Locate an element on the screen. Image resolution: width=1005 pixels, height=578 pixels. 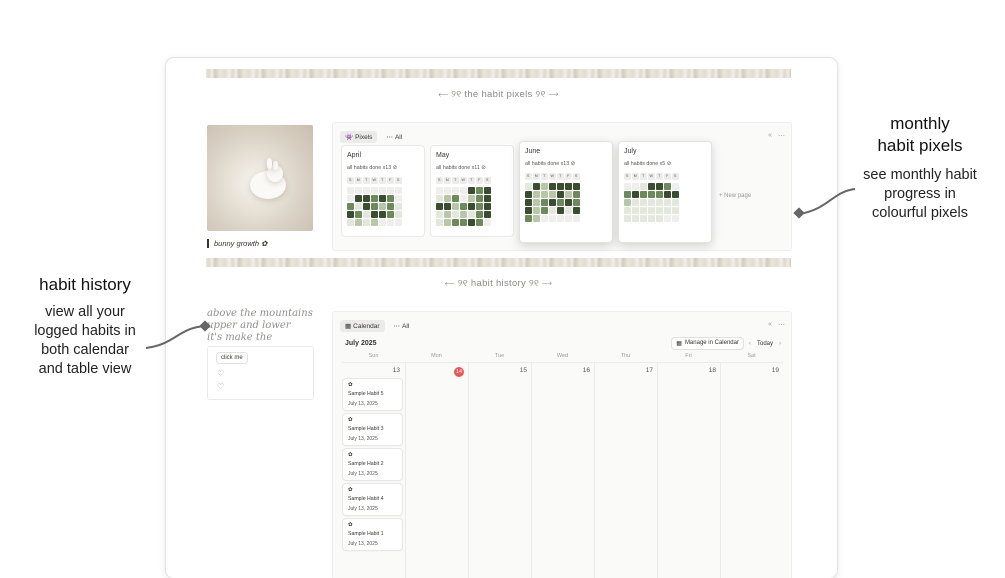
connector-line-left is located at coordinates (175, 337).